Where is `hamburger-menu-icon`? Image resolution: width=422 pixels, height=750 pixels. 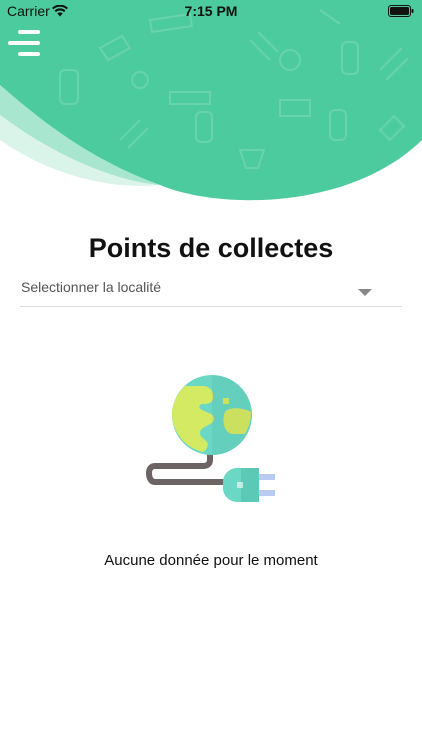 hamburger-menu-icon is located at coordinates (23, 44).